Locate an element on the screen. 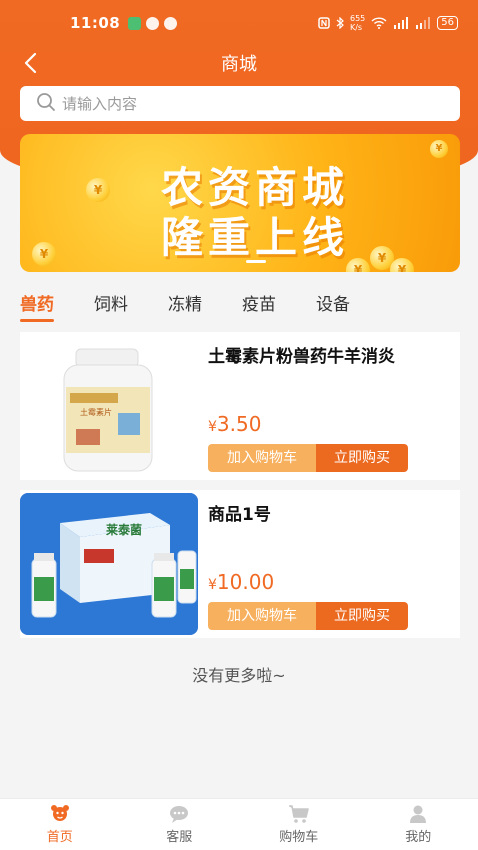 The height and width of the screenshot is (850, 478). product-image-label: 莱泰菌 is located at coordinates (124, 530).